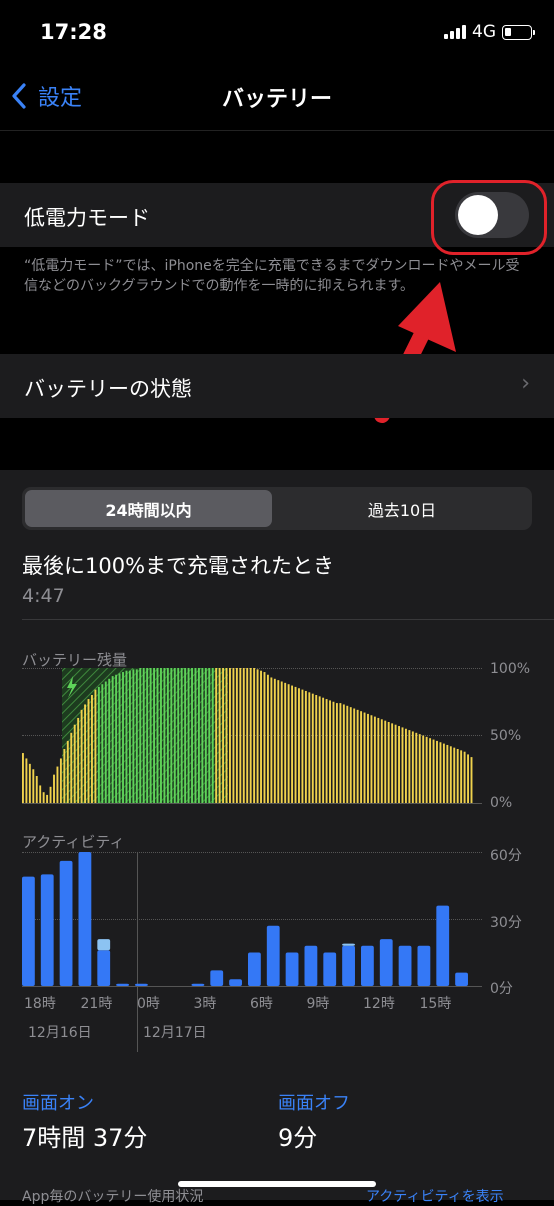  I want to click on screen-off-value: 9分, so click(298, 1138).